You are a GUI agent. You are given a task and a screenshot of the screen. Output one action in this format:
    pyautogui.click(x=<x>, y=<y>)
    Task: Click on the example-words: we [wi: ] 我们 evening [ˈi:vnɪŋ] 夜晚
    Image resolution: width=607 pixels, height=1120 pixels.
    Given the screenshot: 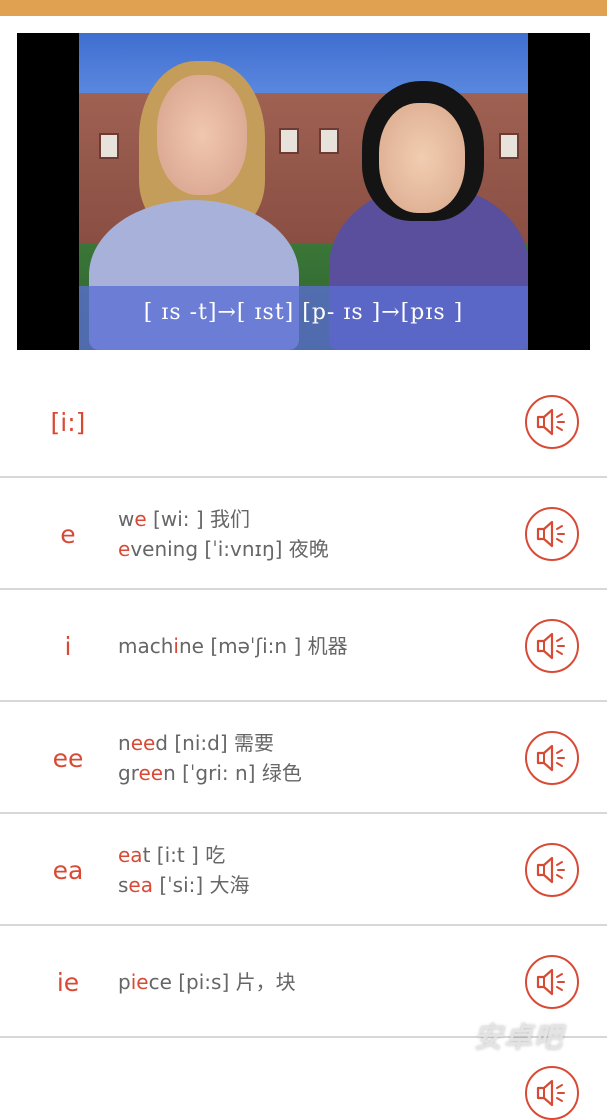 What is the action you would take?
    pyautogui.click(x=223, y=534)
    